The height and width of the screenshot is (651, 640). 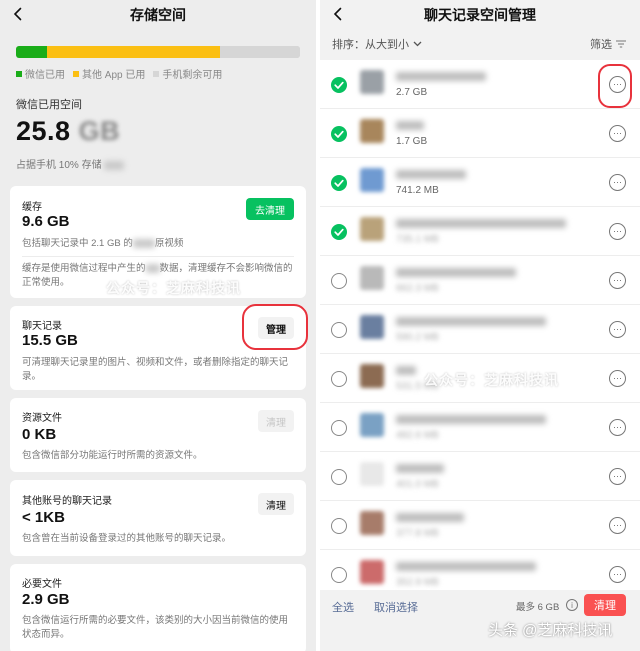 I want to click on chat-record-size: 377.8 MB, so click(x=417, y=533).